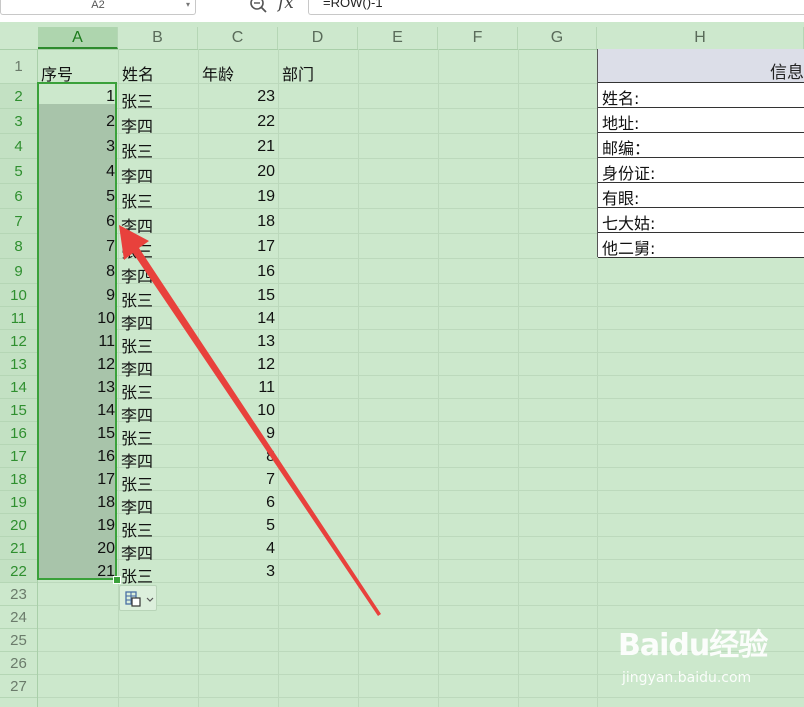 This screenshot has height=707, width=804. What do you see at coordinates (18, 318) in the screenshot?
I see `row-header-11: 11` at bounding box center [18, 318].